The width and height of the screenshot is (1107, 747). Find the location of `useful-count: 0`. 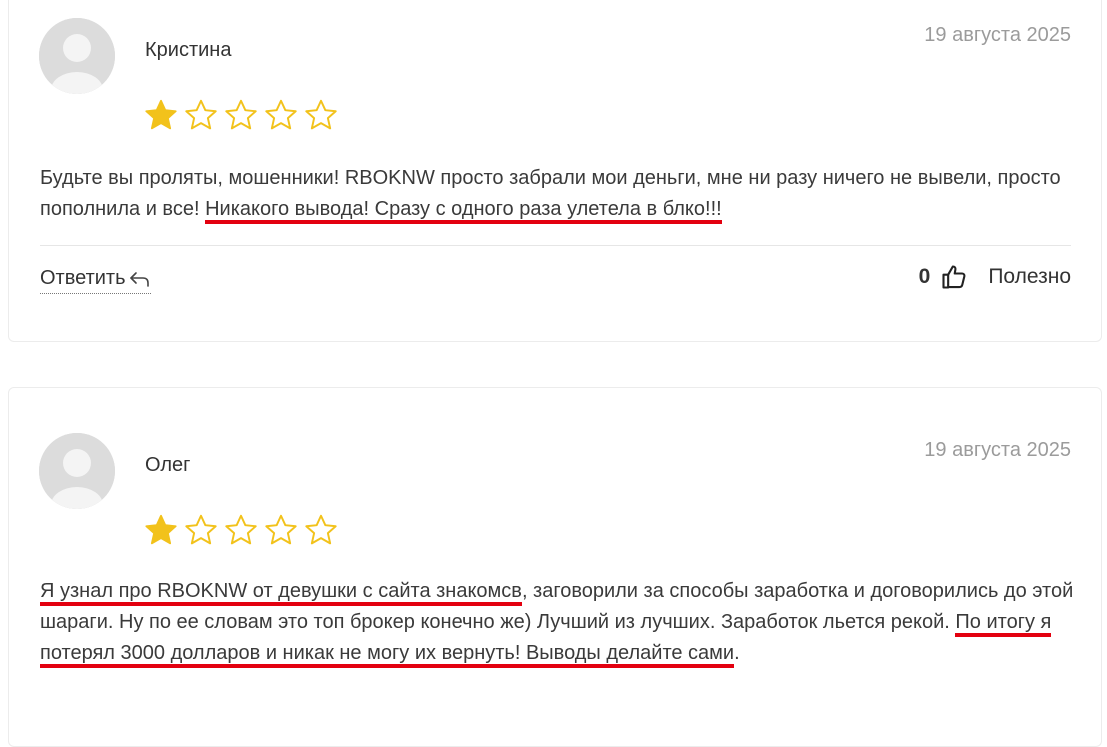

useful-count: 0 is located at coordinates (924, 276).